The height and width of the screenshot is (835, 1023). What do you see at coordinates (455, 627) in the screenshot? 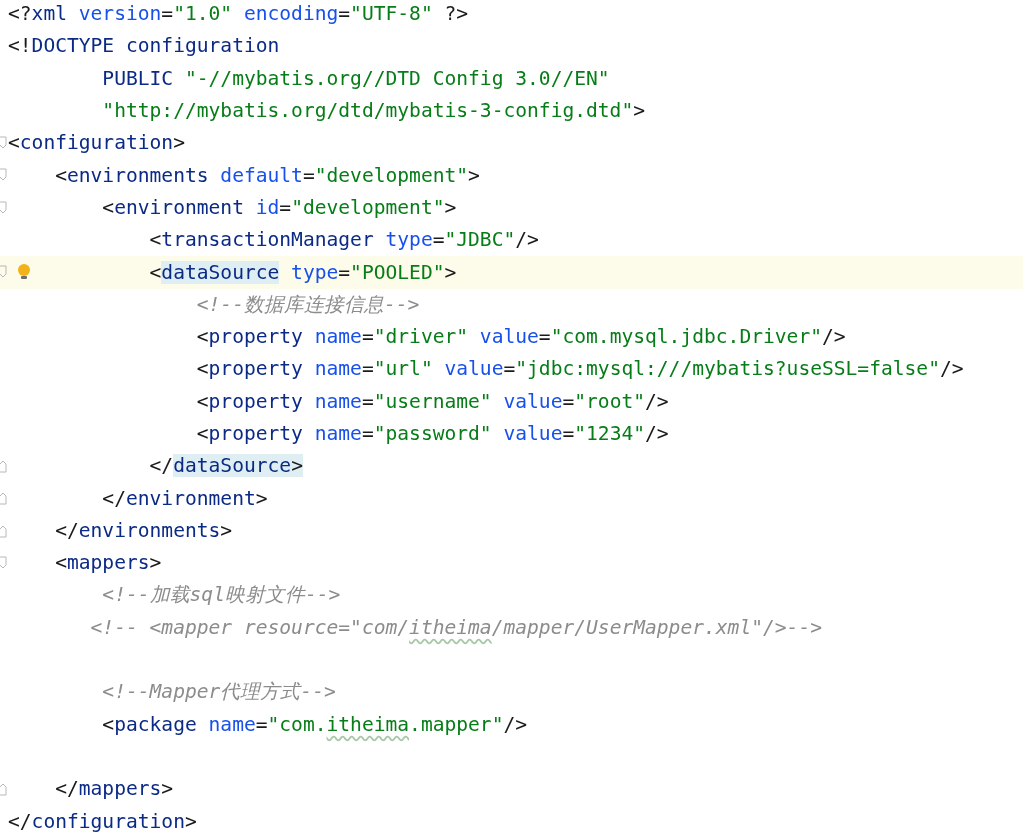
I see `code-line: <!-- <mapper resource="com/itheima/mapper/UserMapper.xml"/>-->` at bounding box center [455, 627].